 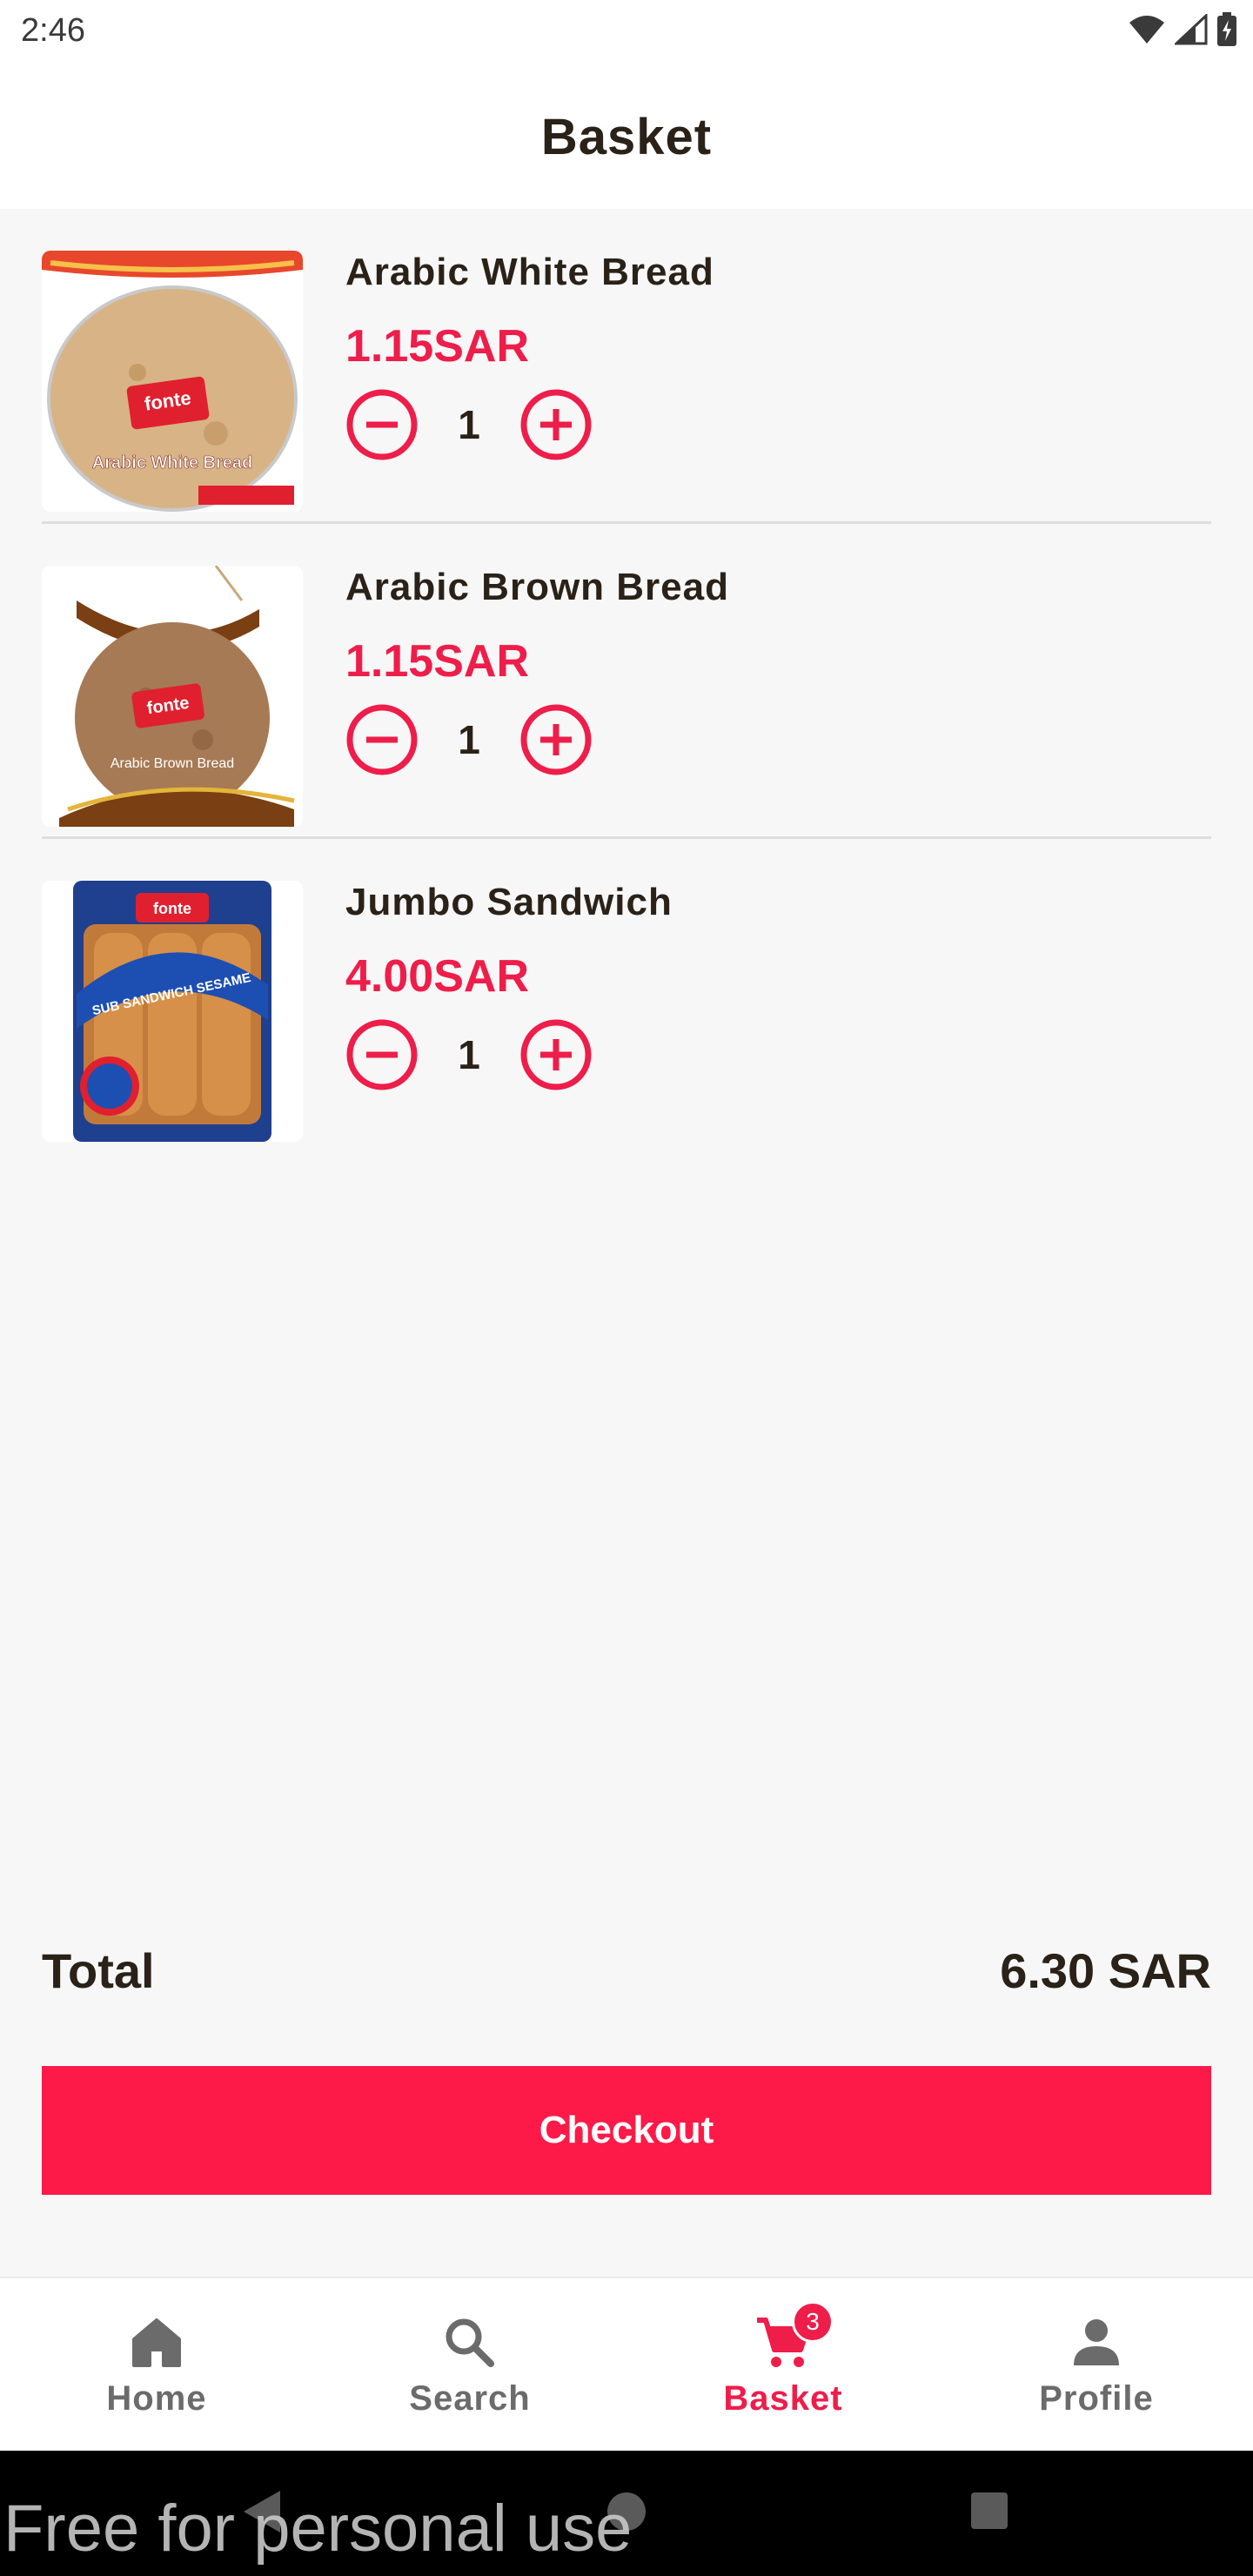 I want to click on bottom-nav: Home Search 3 Basket Profile, so click(x=626, y=2364).